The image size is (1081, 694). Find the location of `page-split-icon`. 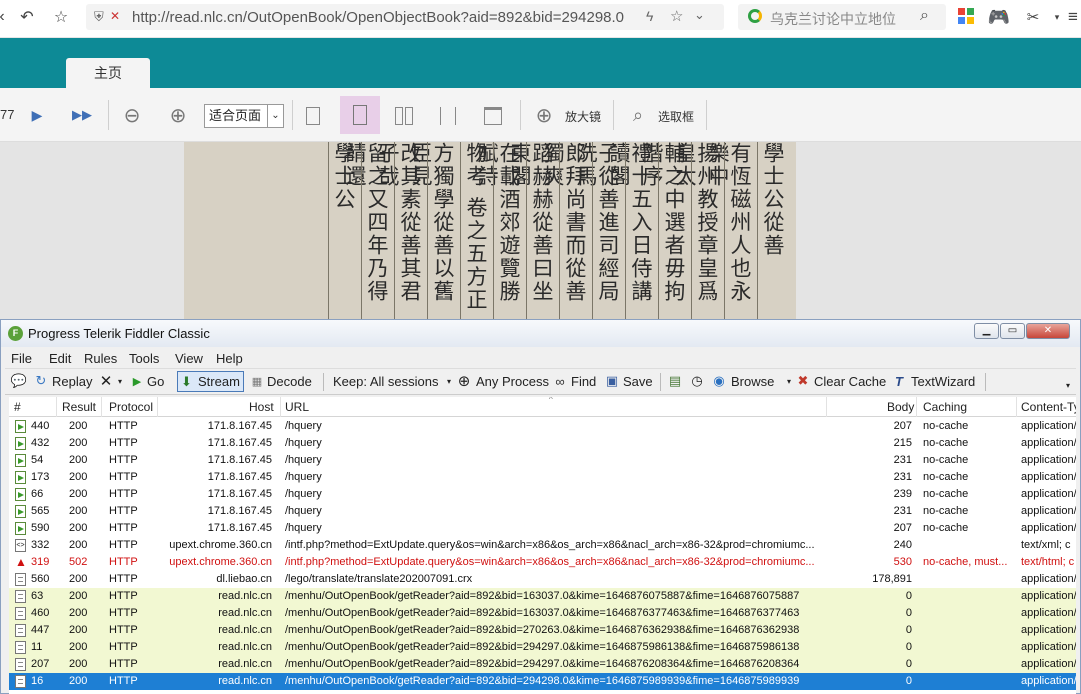

page-split-icon is located at coordinates (448, 116).